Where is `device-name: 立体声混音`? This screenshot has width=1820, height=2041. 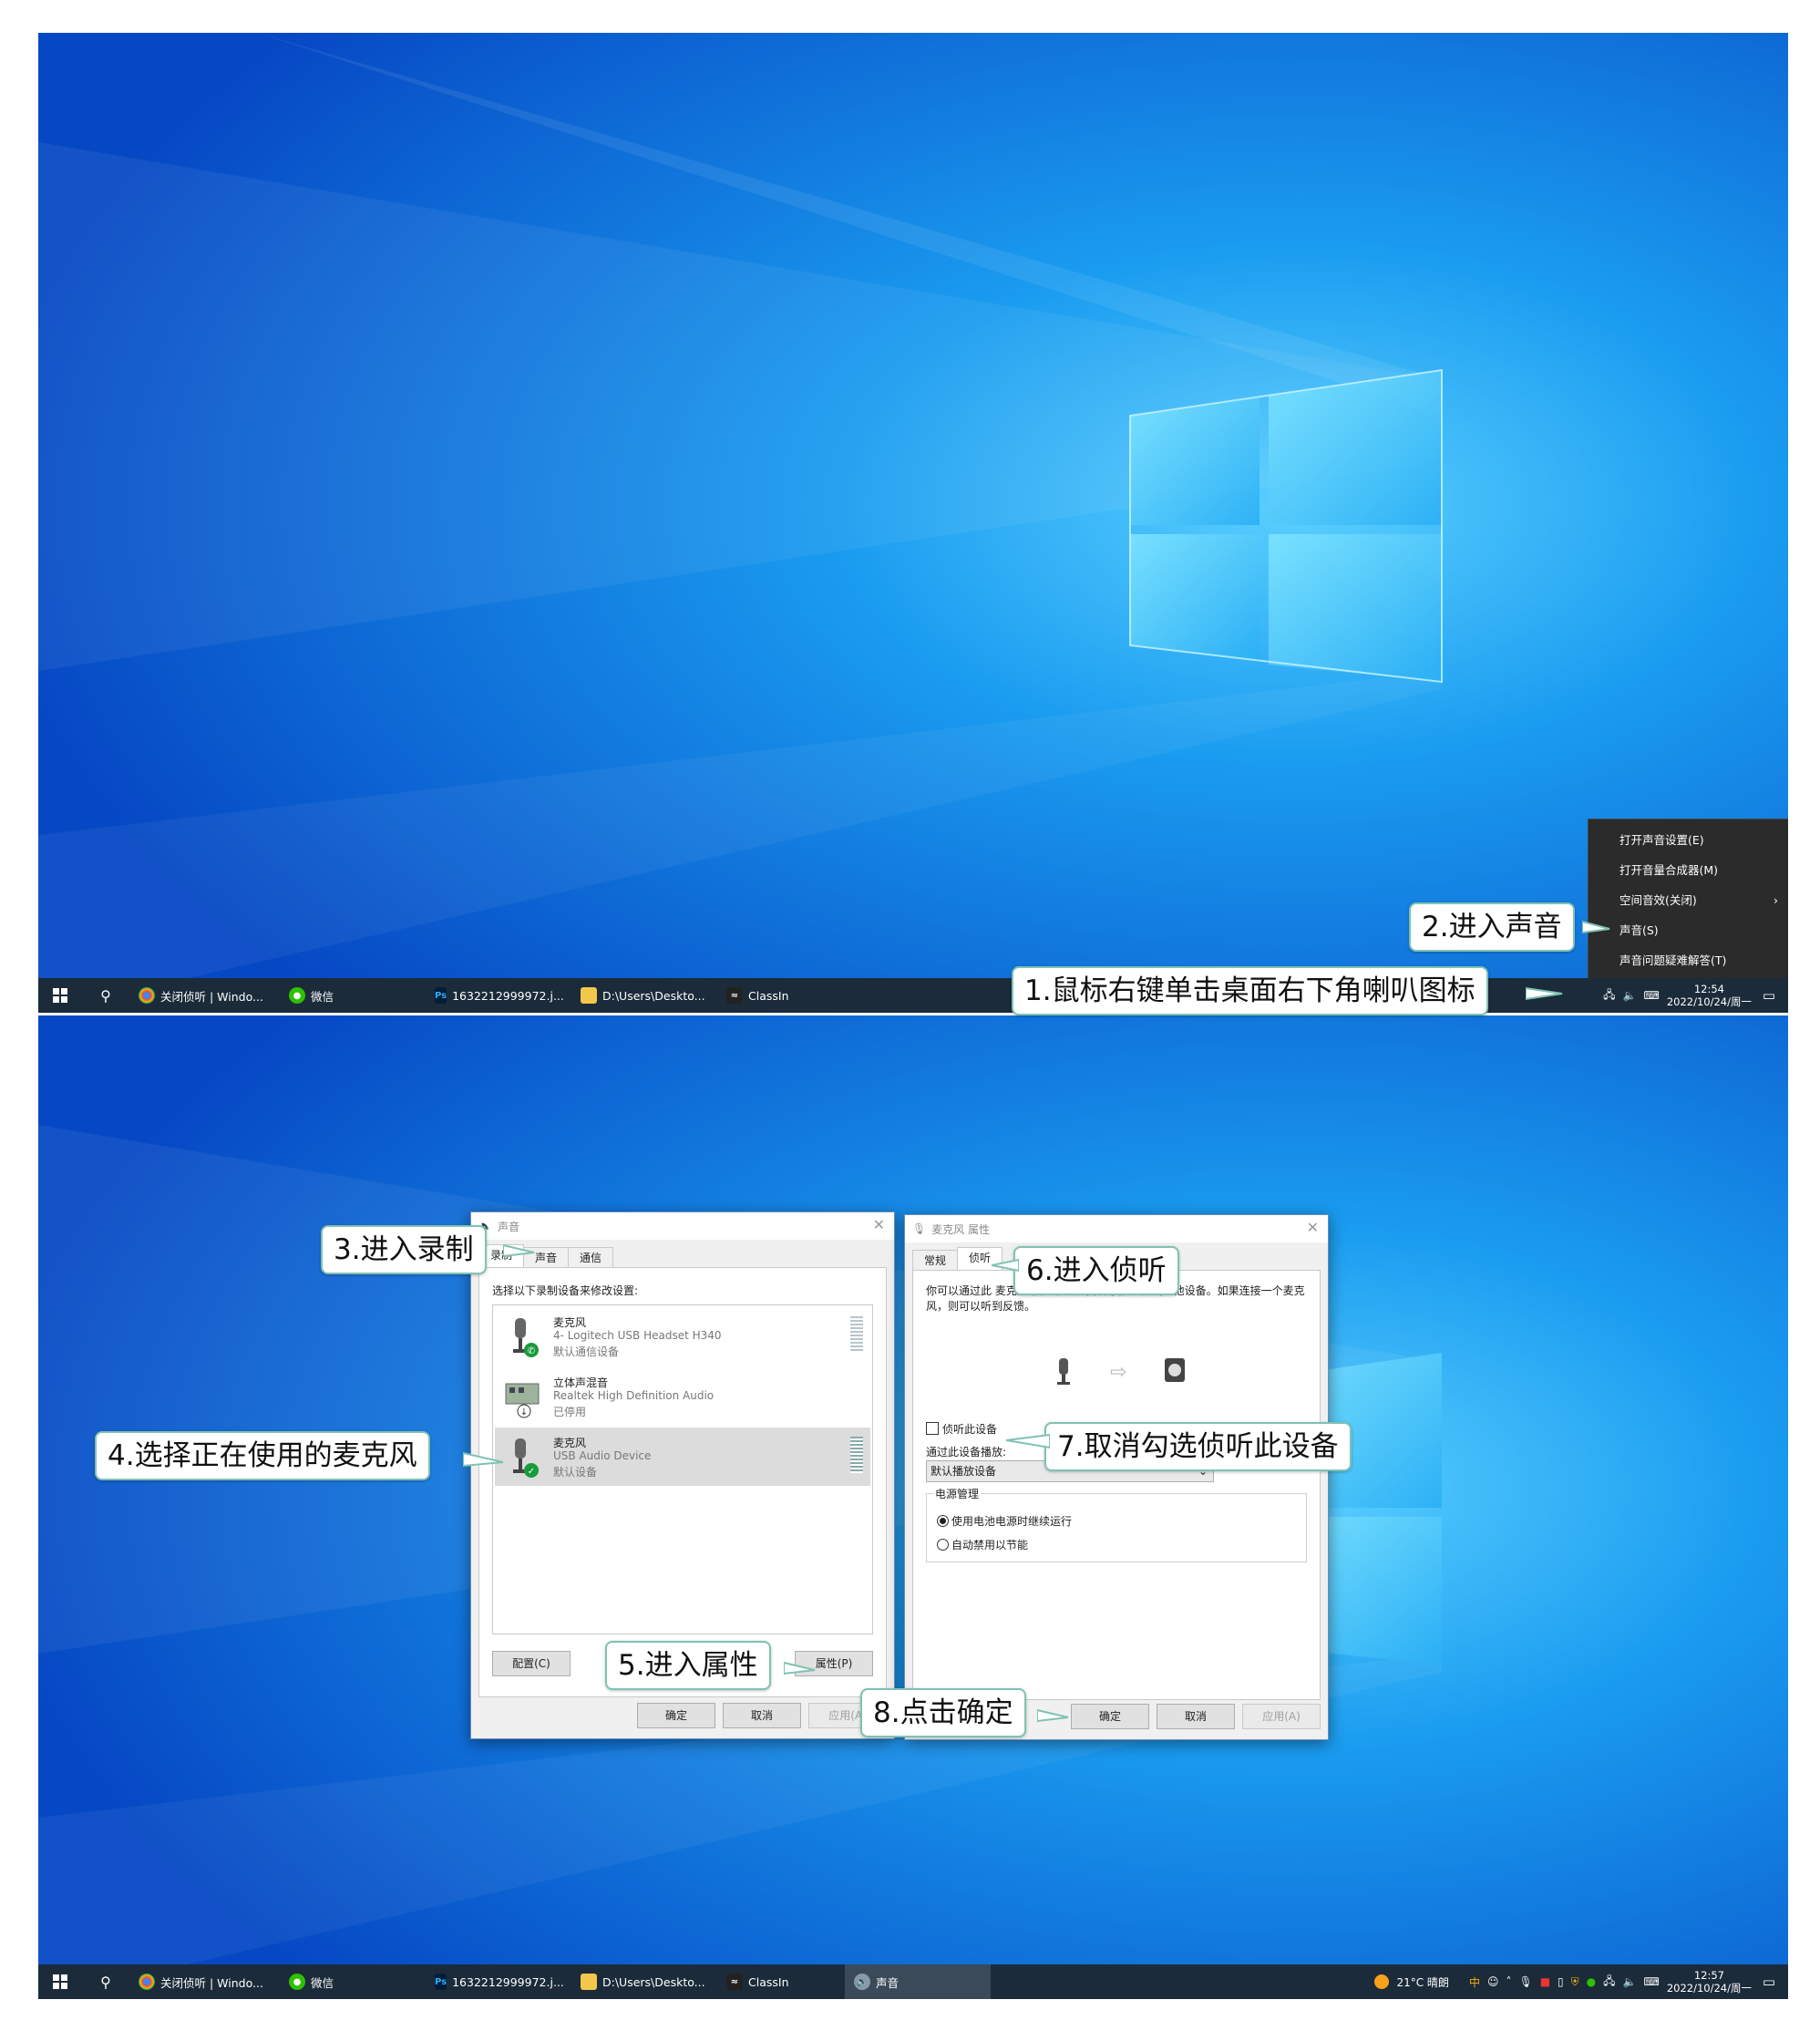 device-name: 立体声混音 is located at coordinates (581, 1383).